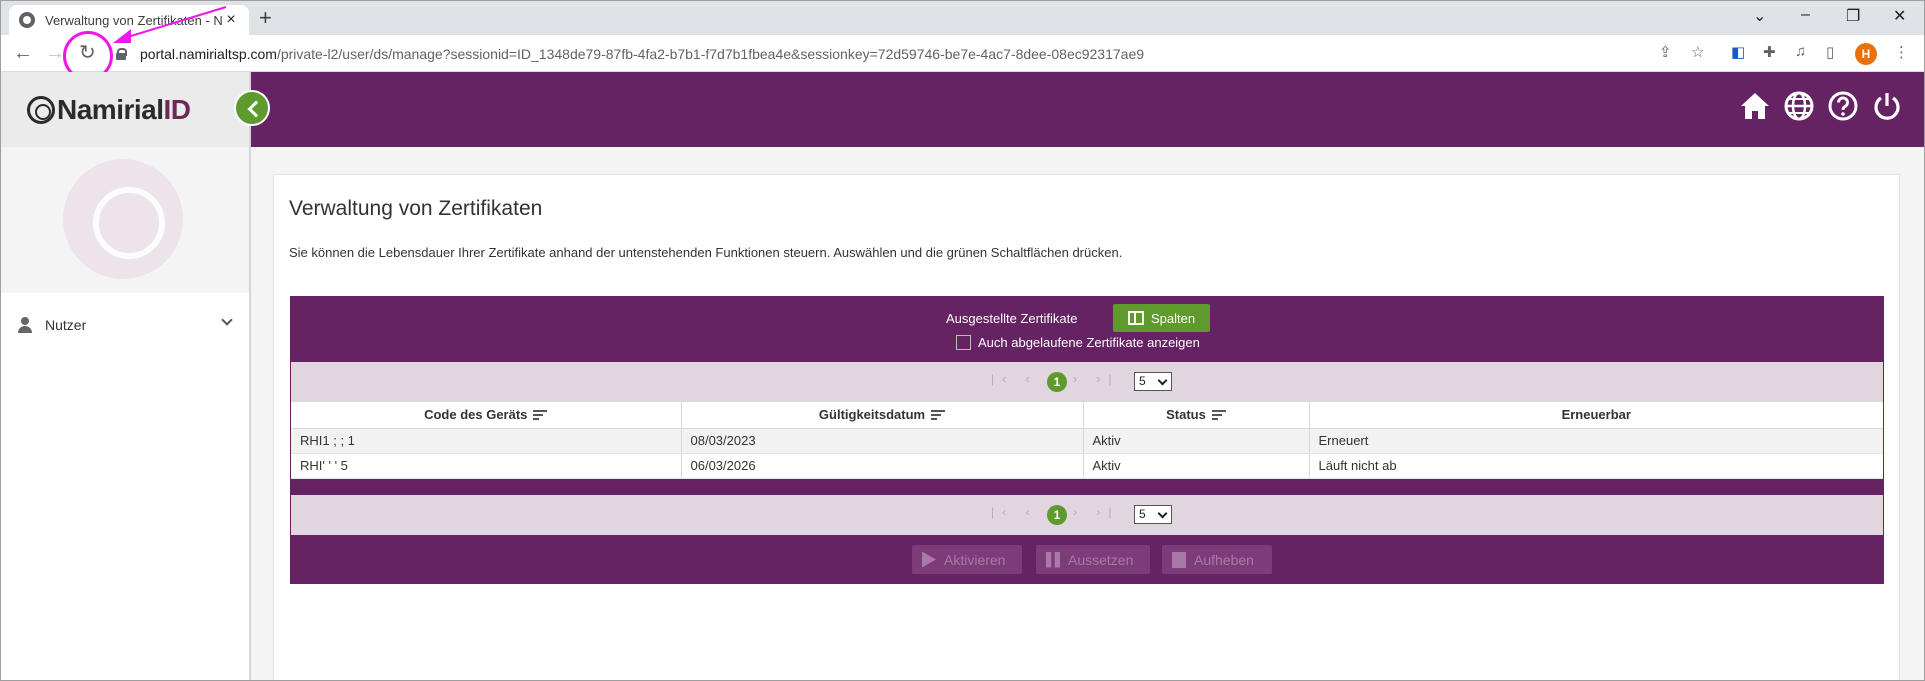 This screenshot has width=1925, height=681. What do you see at coordinates (1089, 342) in the screenshot?
I see `show-expired-label: Auch abgelaufene Zertifikate anzeigen` at bounding box center [1089, 342].